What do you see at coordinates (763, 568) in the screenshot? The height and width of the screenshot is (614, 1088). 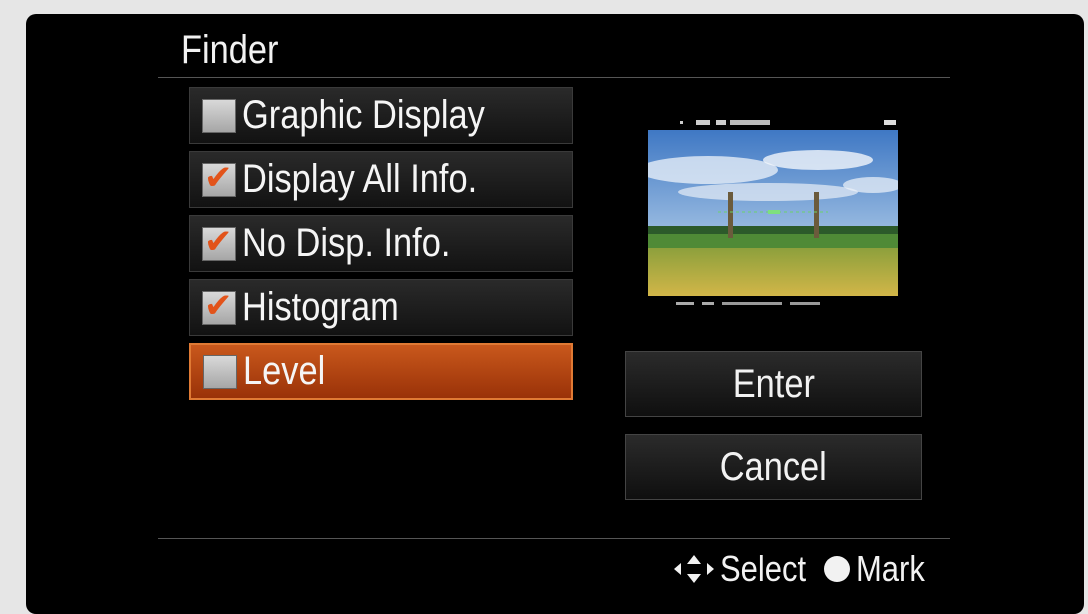 I see `select-hint-label: Select` at bounding box center [763, 568].